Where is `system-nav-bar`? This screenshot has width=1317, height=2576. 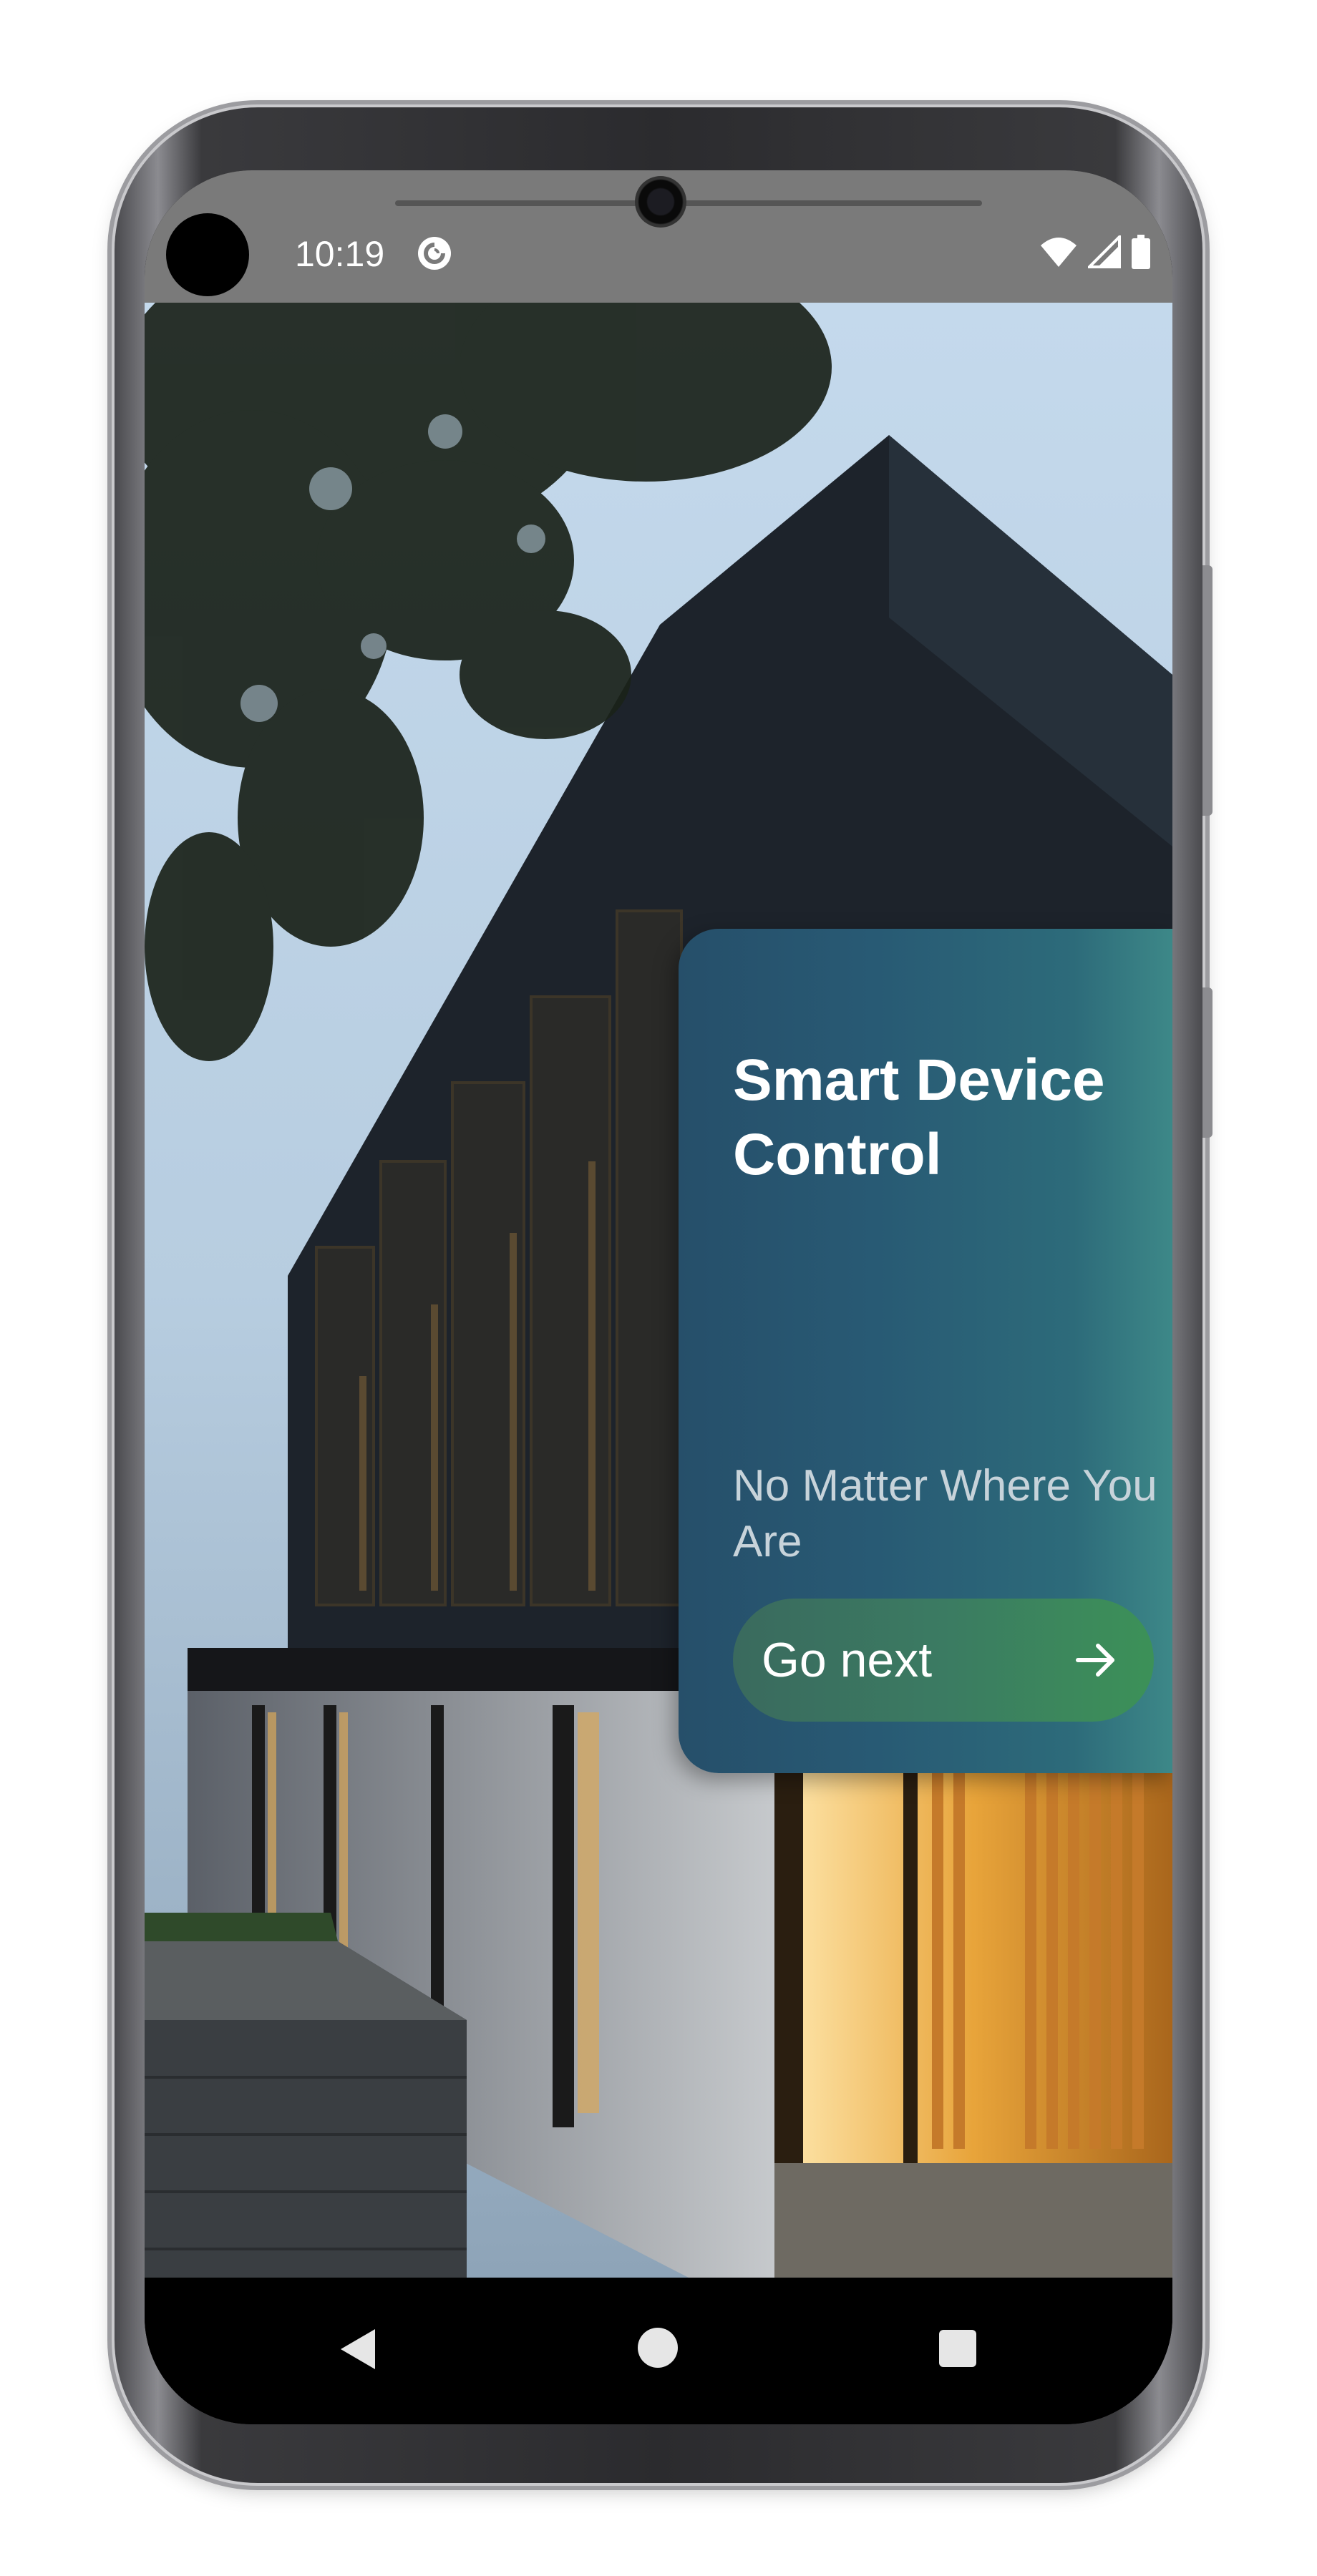
system-nav-bar is located at coordinates (658, 2351).